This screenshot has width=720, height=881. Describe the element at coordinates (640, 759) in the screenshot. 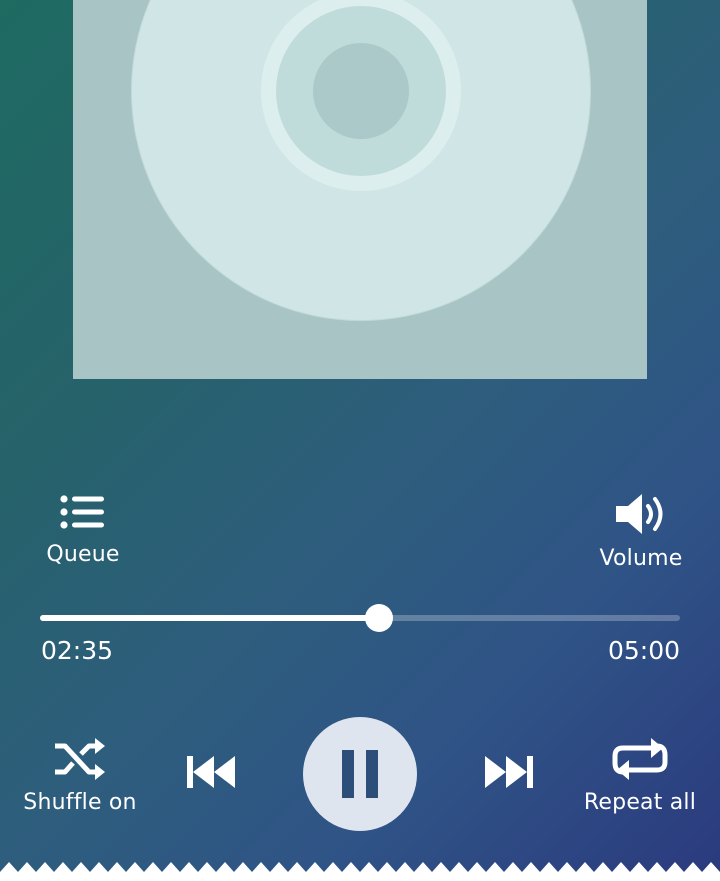

I see `repeat-icon` at that location.